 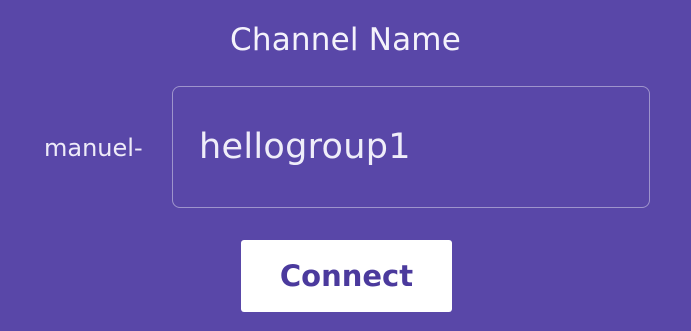 I want to click on channel-prefix-label: manuel-, so click(x=93, y=148).